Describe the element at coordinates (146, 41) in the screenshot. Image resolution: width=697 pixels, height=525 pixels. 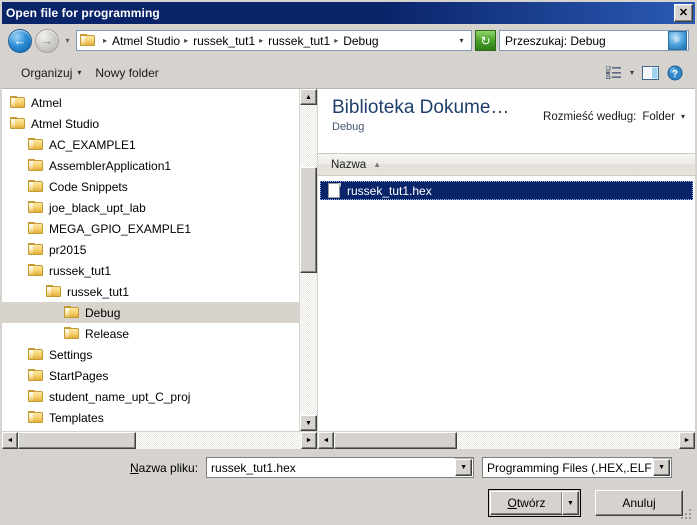
I see `breadcrumb-item-0: Atmel Studio` at that location.